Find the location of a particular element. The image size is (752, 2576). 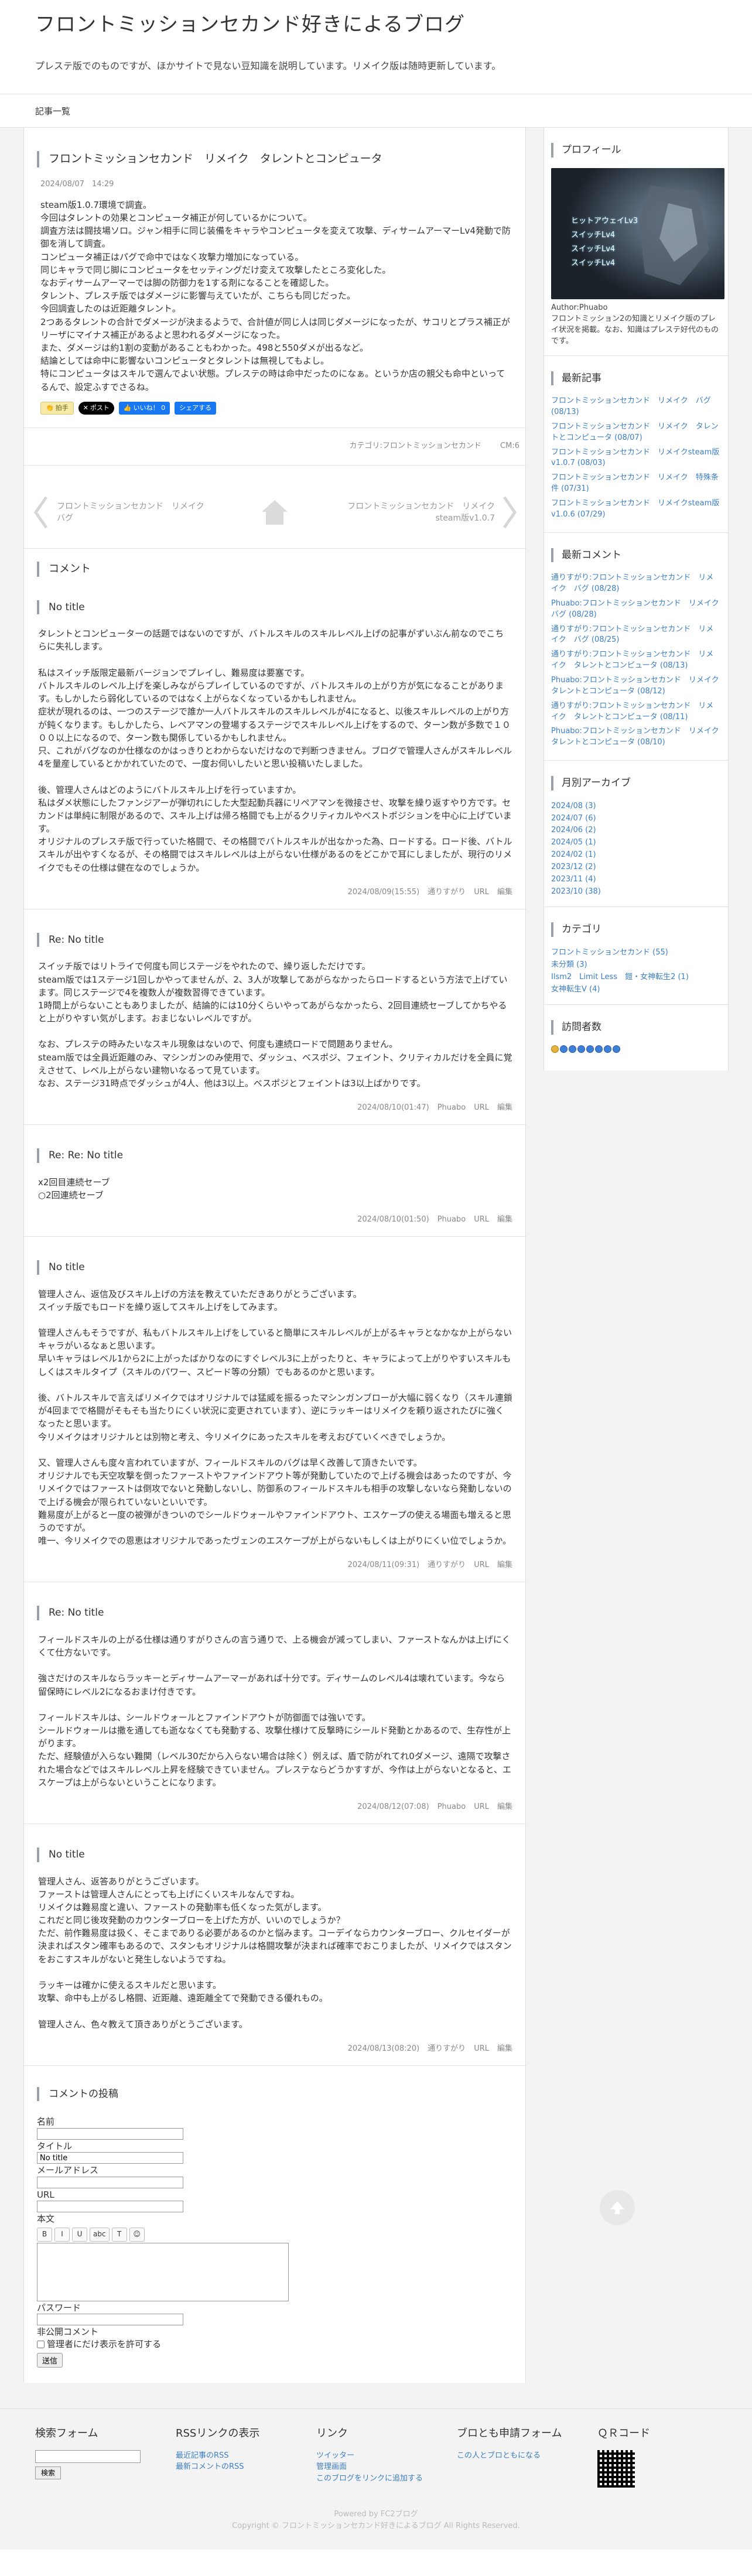

archive-item-link: 2024/05 (1) is located at coordinates (573, 842).